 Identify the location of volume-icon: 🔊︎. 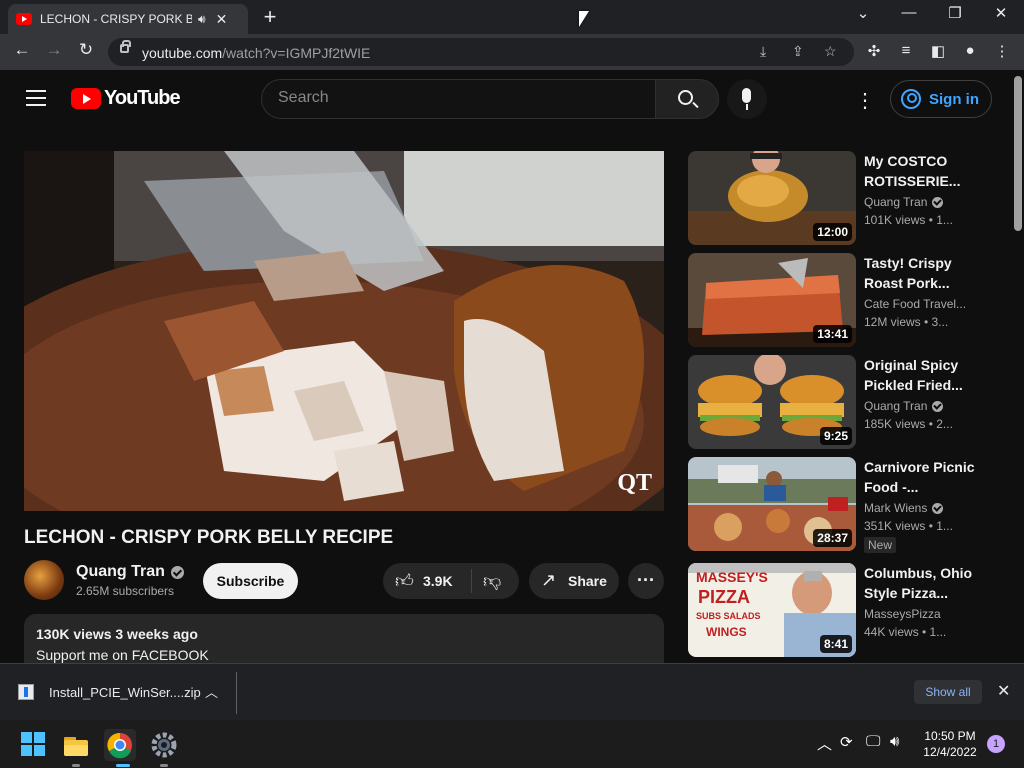
(894, 741).